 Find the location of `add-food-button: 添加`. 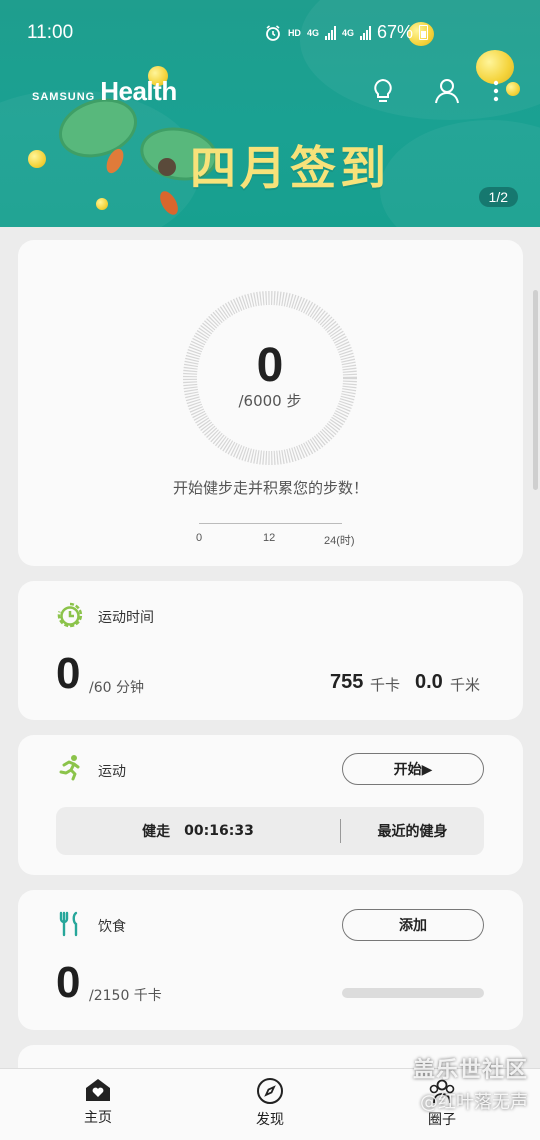

add-food-button: 添加 is located at coordinates (413, 925).